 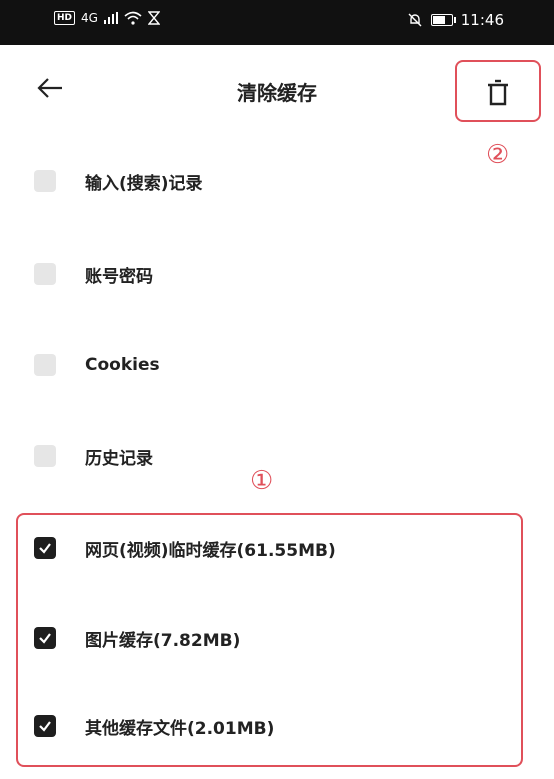 I want to click on bell-off-icon, so click(x=415, y=20).